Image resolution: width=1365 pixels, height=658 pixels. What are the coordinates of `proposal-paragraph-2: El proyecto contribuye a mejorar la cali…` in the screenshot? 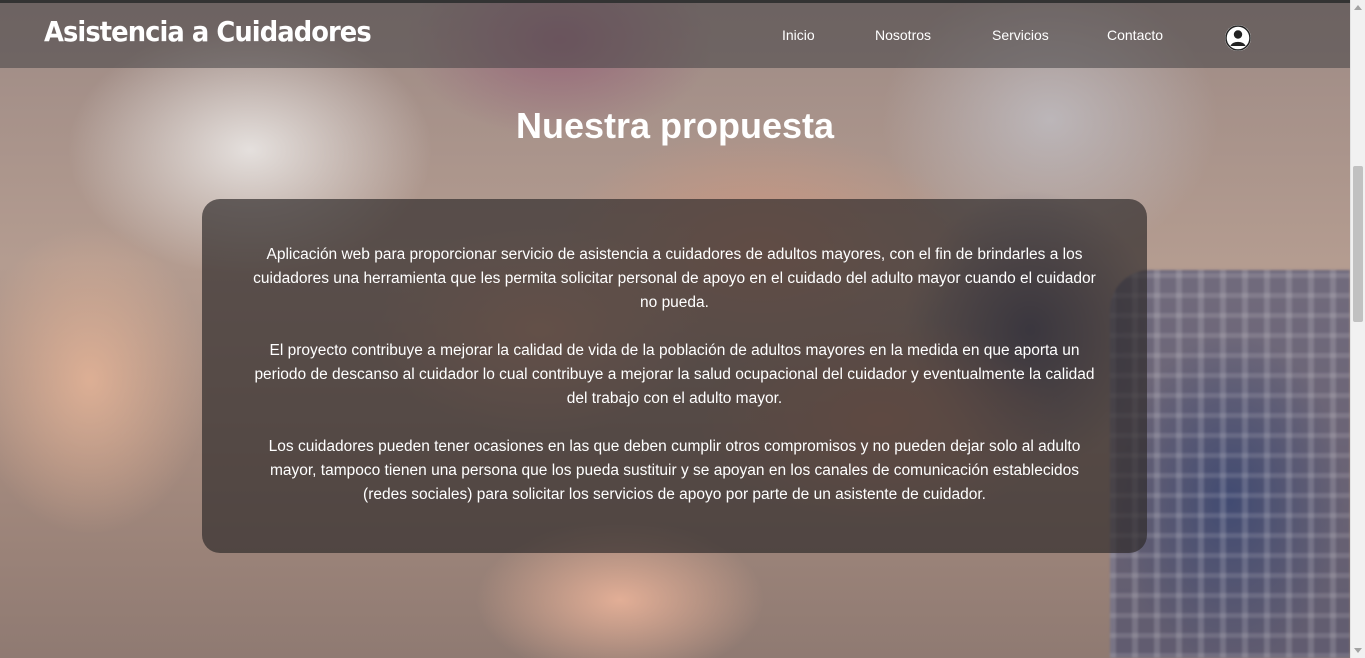 It's located at (674, 374).